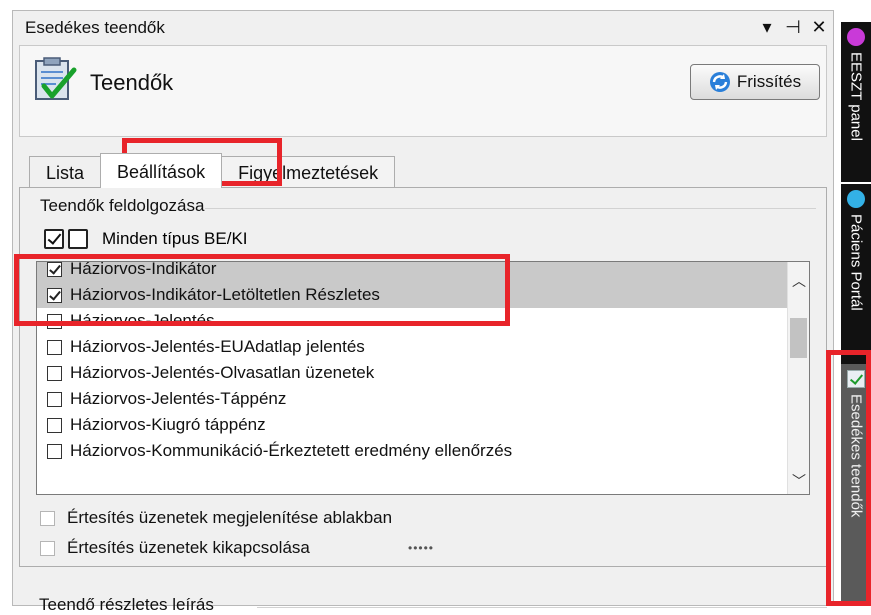  I want to click on select-all-checkbox, so click(54, 239).